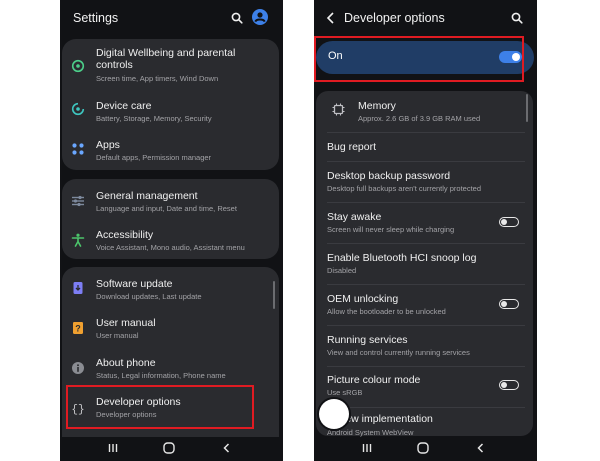 The width and height of the screenshot is (600, 461). Describe the element at coordinates (345, 392) in the screenshot. I see `item-subtitle: Use sRGB` at that location.